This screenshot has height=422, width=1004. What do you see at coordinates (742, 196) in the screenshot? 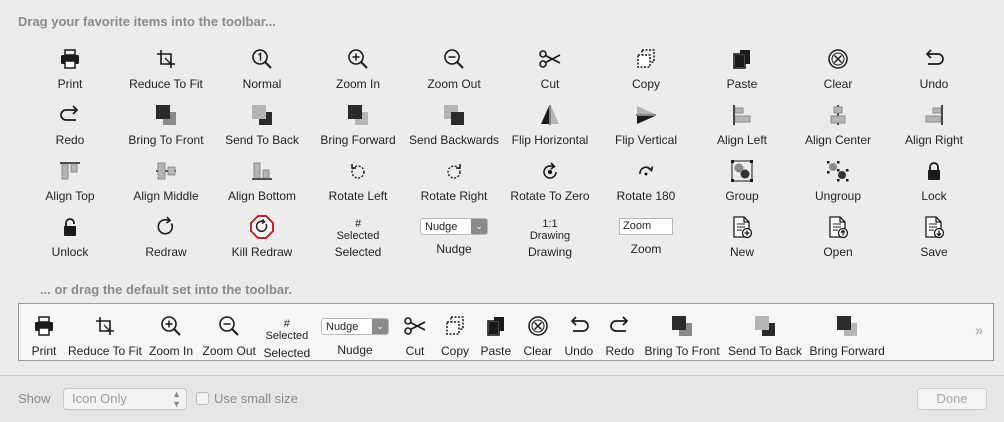
I see `item-label: Group` at bounding box center [742, 196].